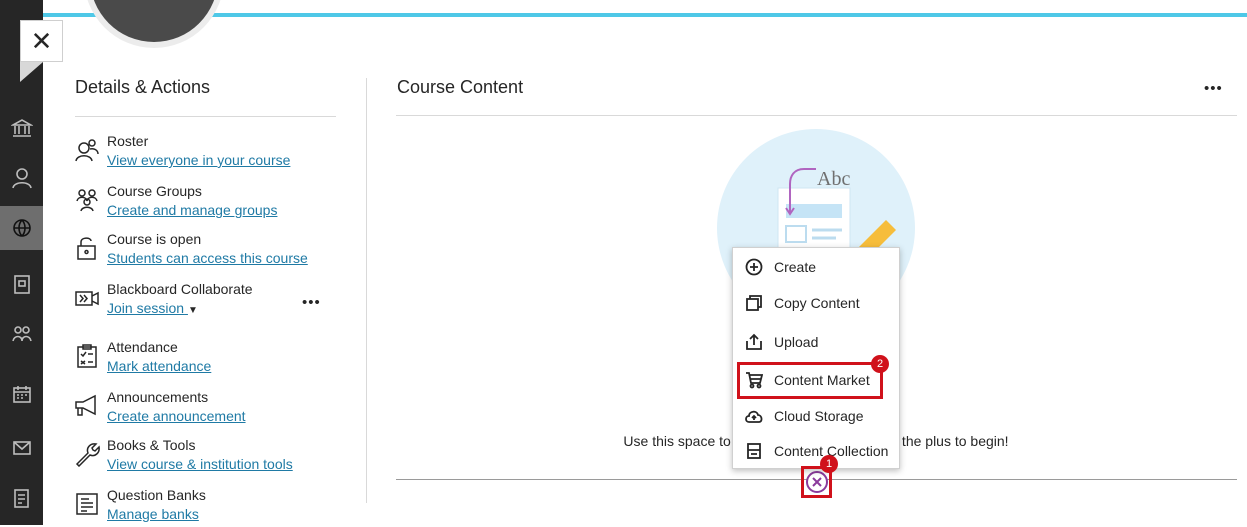  I want to click on add-content-button, so click(817, 482).